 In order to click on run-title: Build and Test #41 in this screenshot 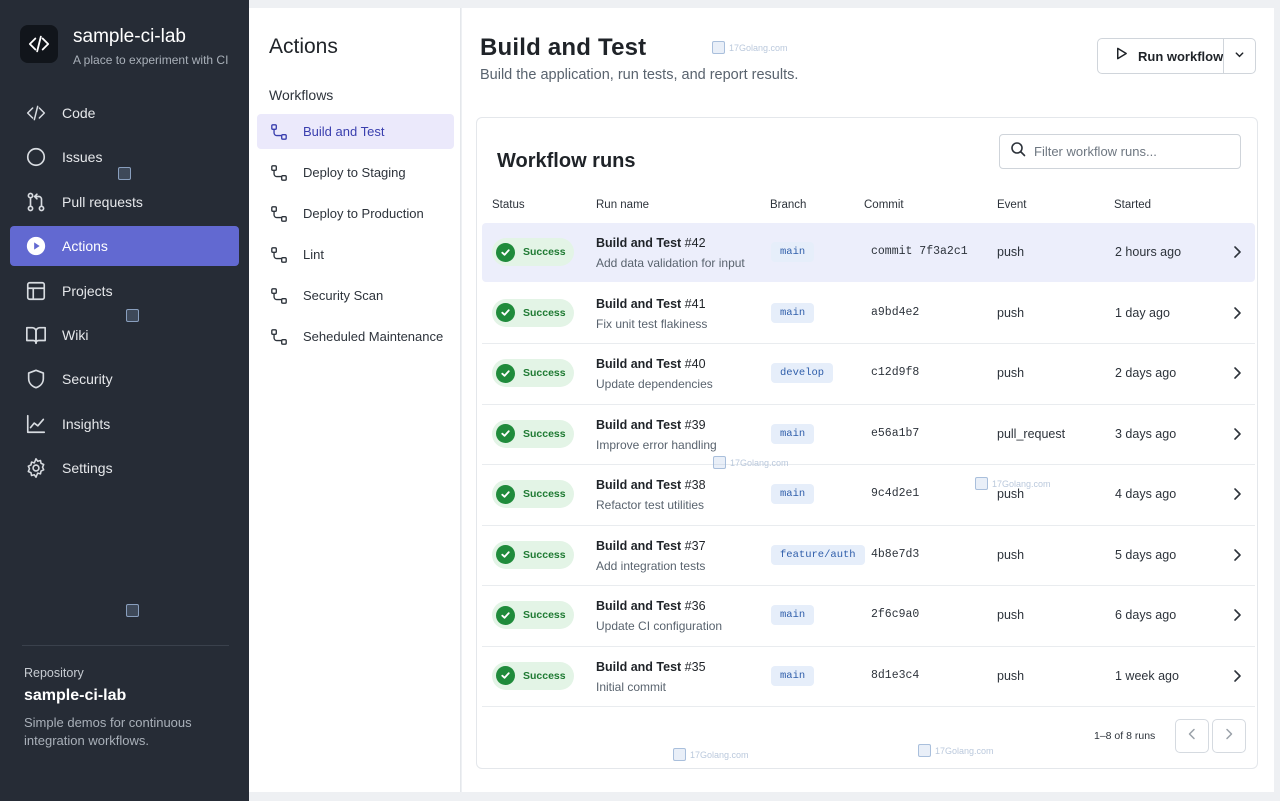, I will do `click(651, 304)`.